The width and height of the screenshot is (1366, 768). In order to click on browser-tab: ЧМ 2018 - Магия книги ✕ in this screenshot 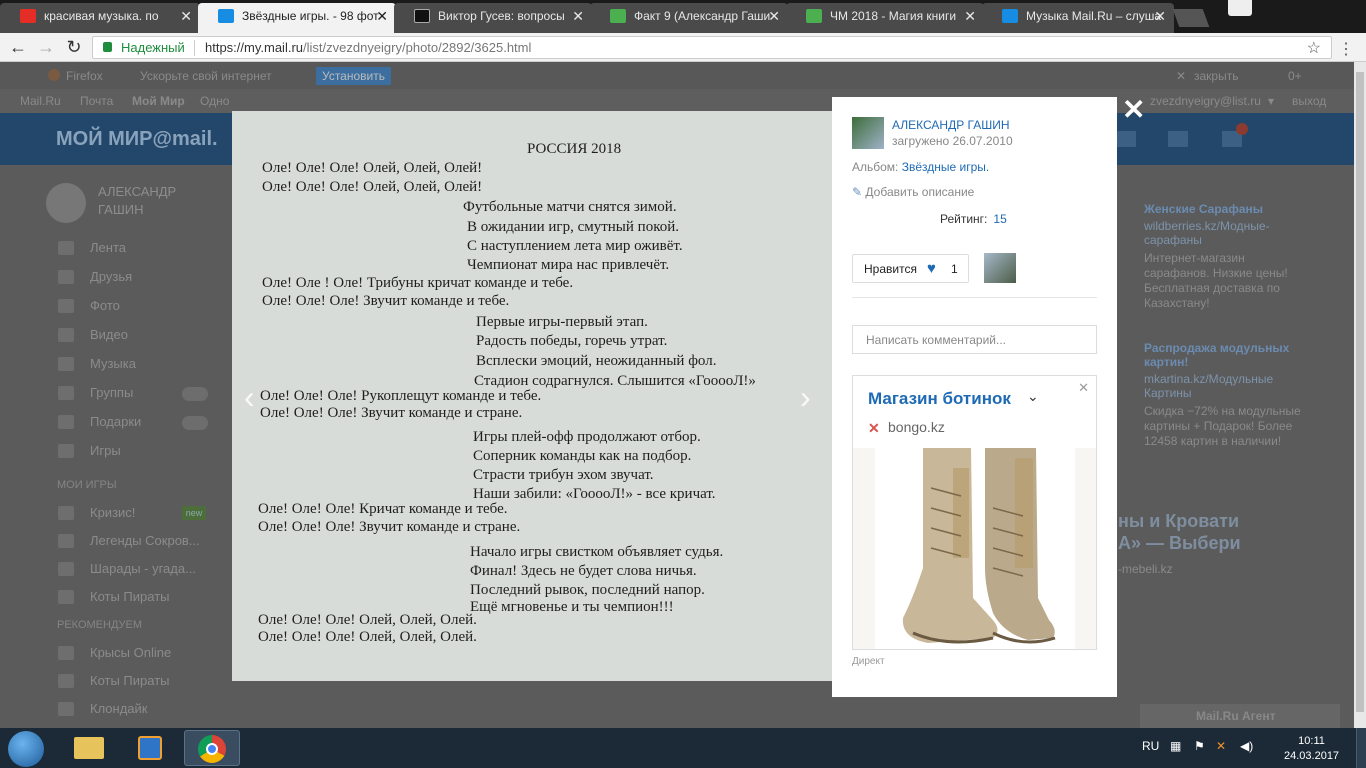, I will do `click(885, 18)`.